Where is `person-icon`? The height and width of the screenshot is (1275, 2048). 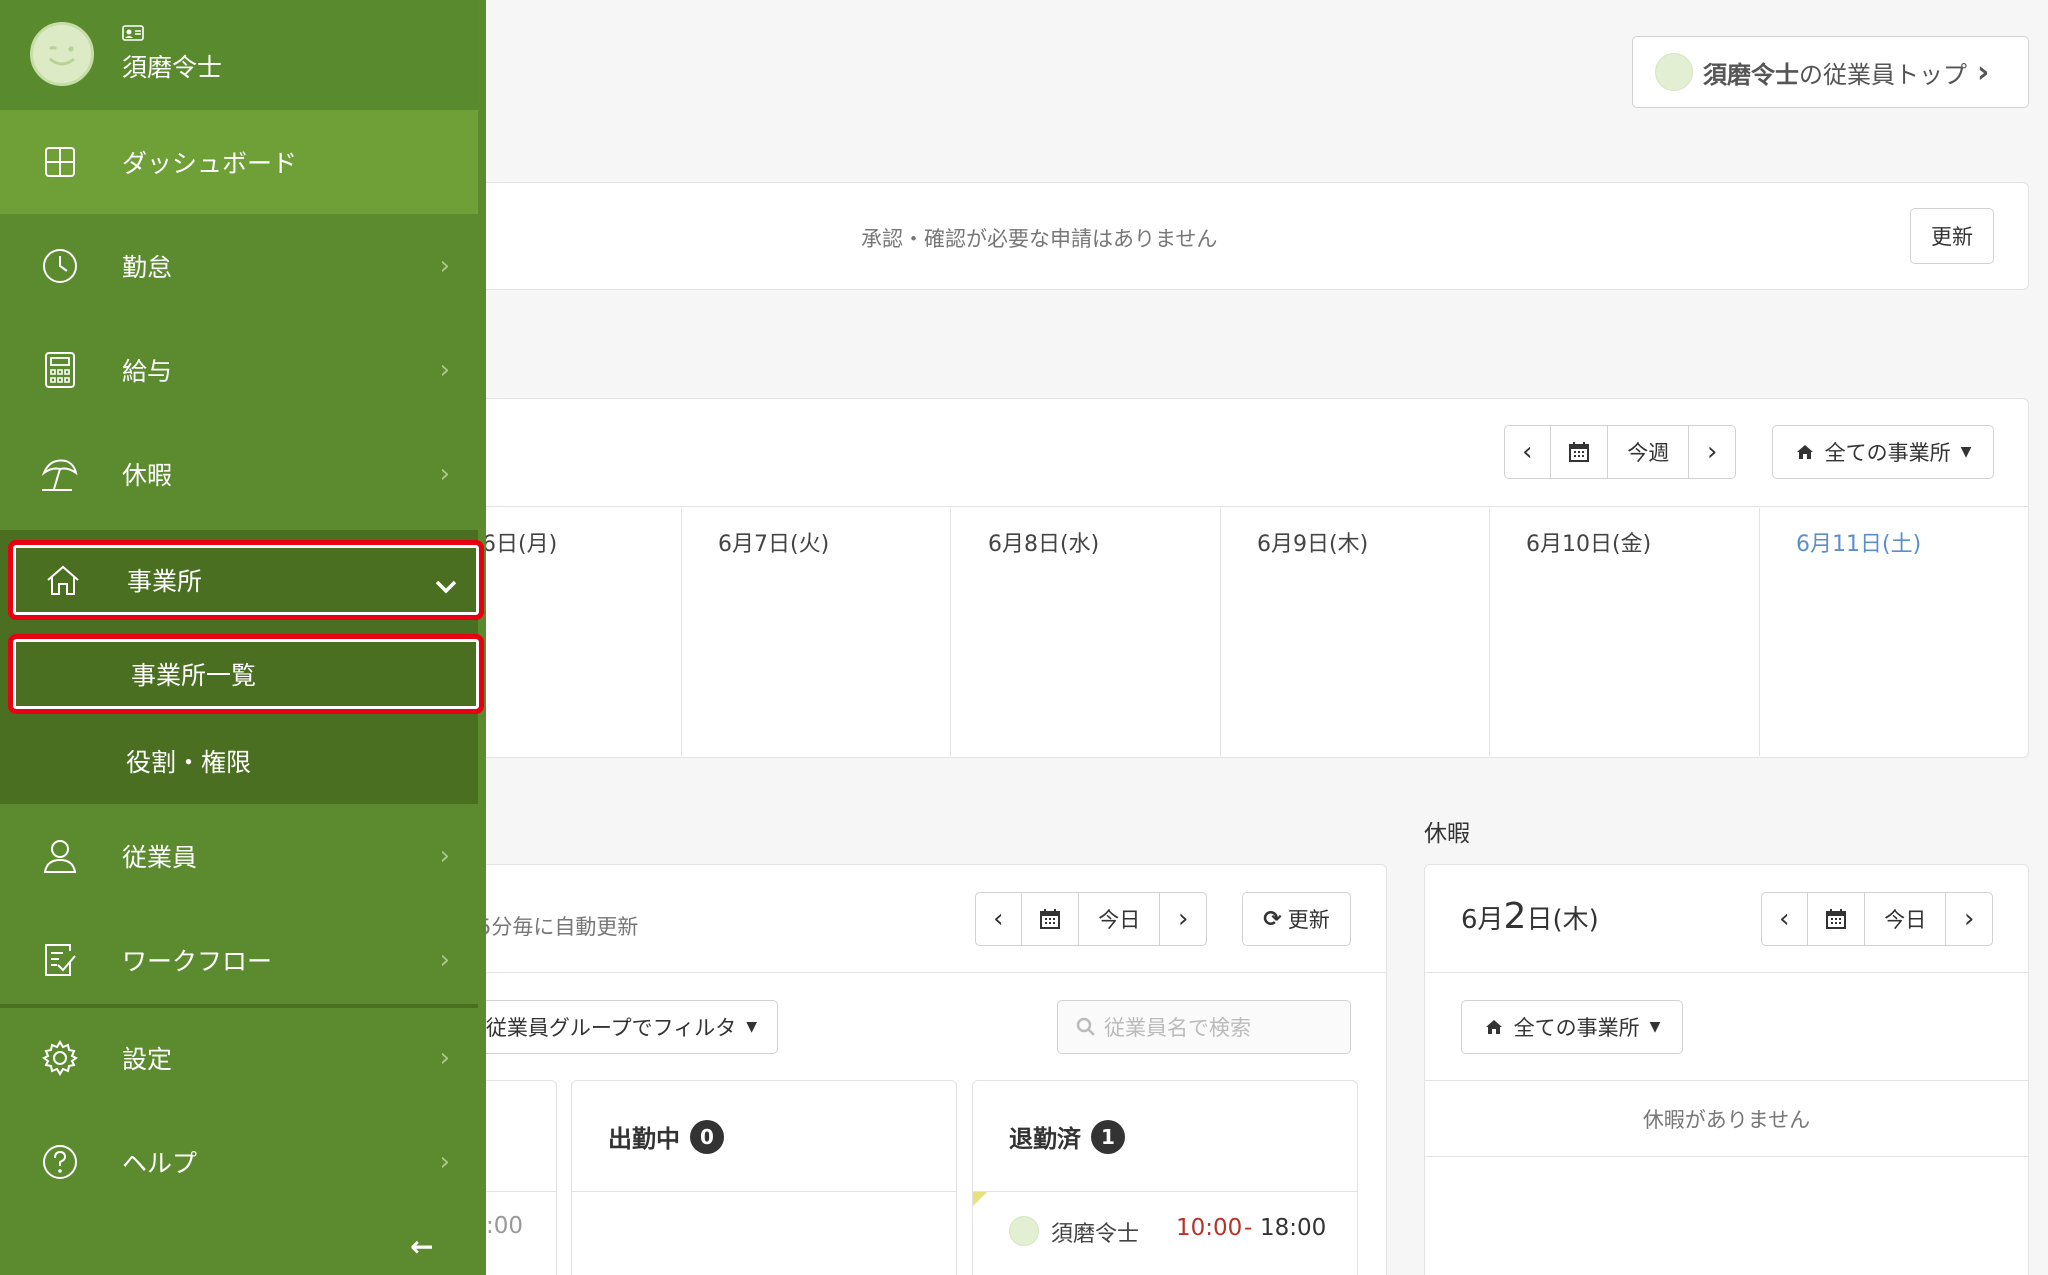 person-icon is located at coordinates (60, 856).